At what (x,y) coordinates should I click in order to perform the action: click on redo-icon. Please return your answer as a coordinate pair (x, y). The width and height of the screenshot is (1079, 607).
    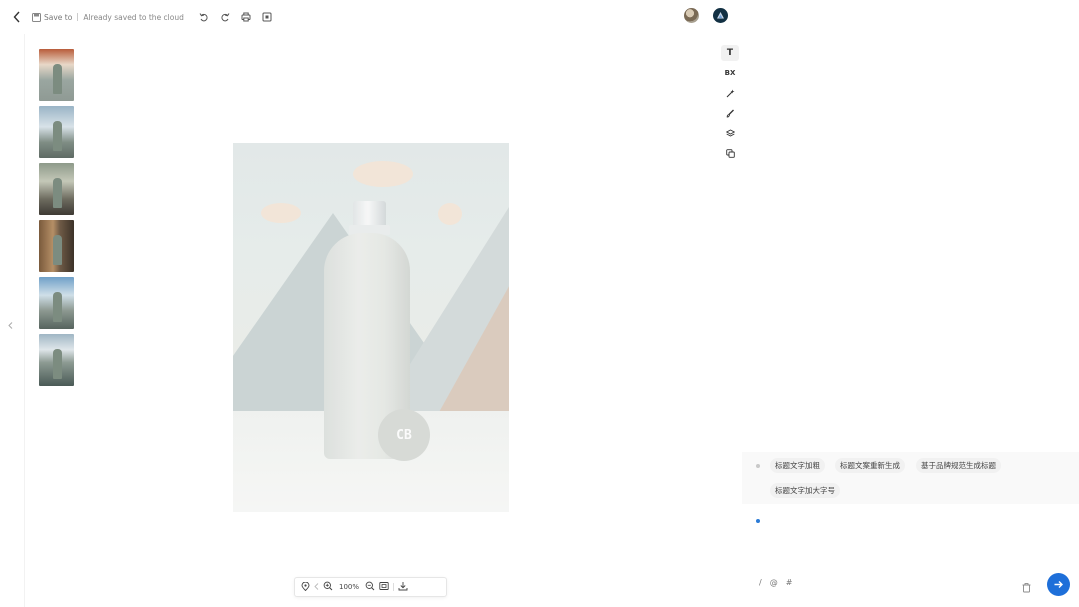
    Looking at the image, I should click on (225, 17).